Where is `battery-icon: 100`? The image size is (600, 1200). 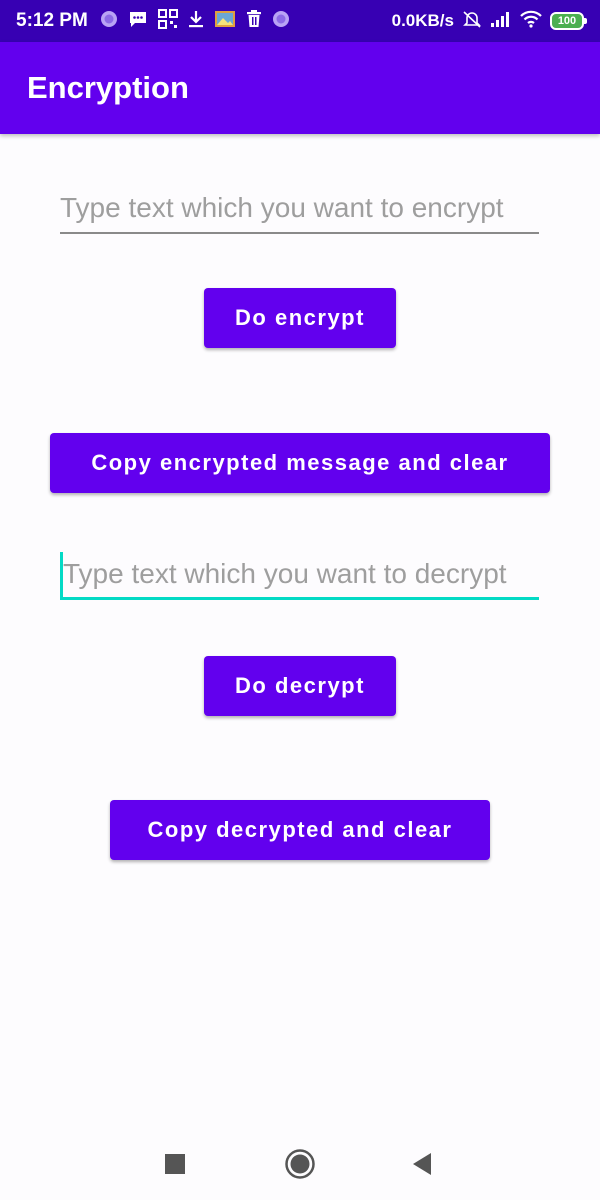
battery-icon: 100 is located at coordinates (568, 21).